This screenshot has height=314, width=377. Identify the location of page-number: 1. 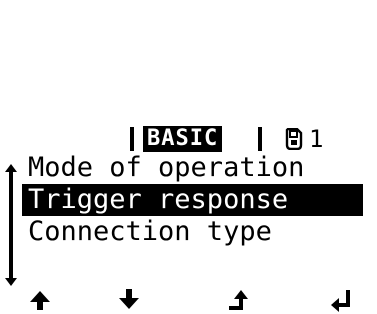
(316, 139).